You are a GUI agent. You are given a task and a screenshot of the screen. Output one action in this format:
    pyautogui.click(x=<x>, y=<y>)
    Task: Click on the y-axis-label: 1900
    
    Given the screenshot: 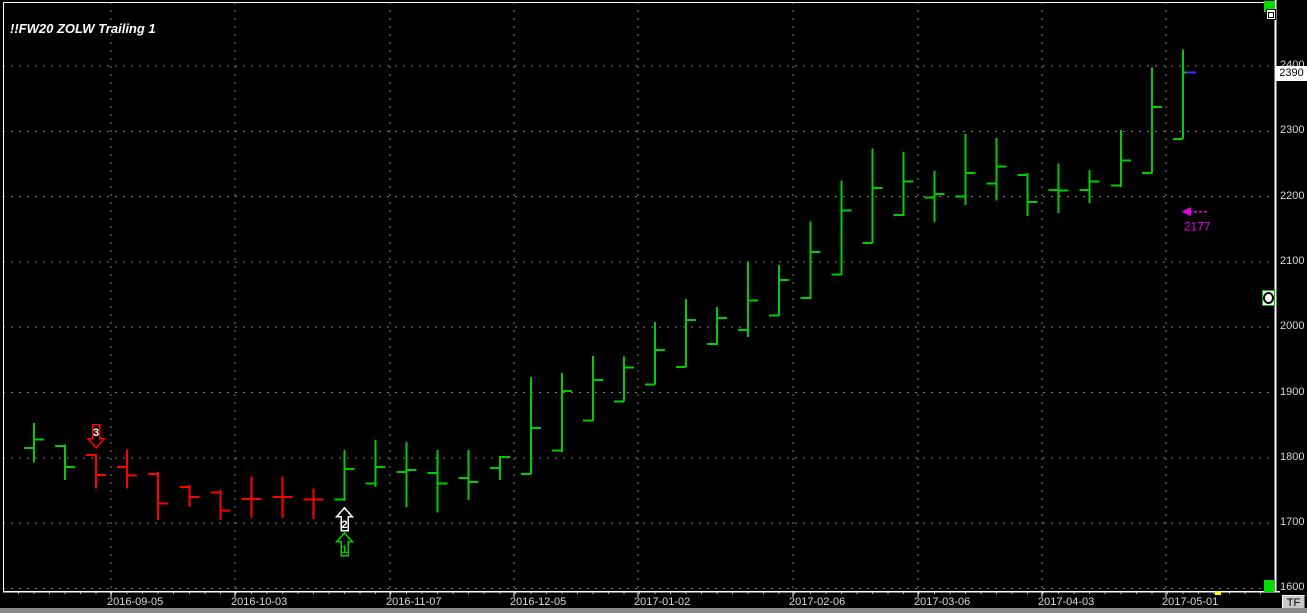 What is the action you would take?
    pyautogui.click(x=1292, y=391)
    